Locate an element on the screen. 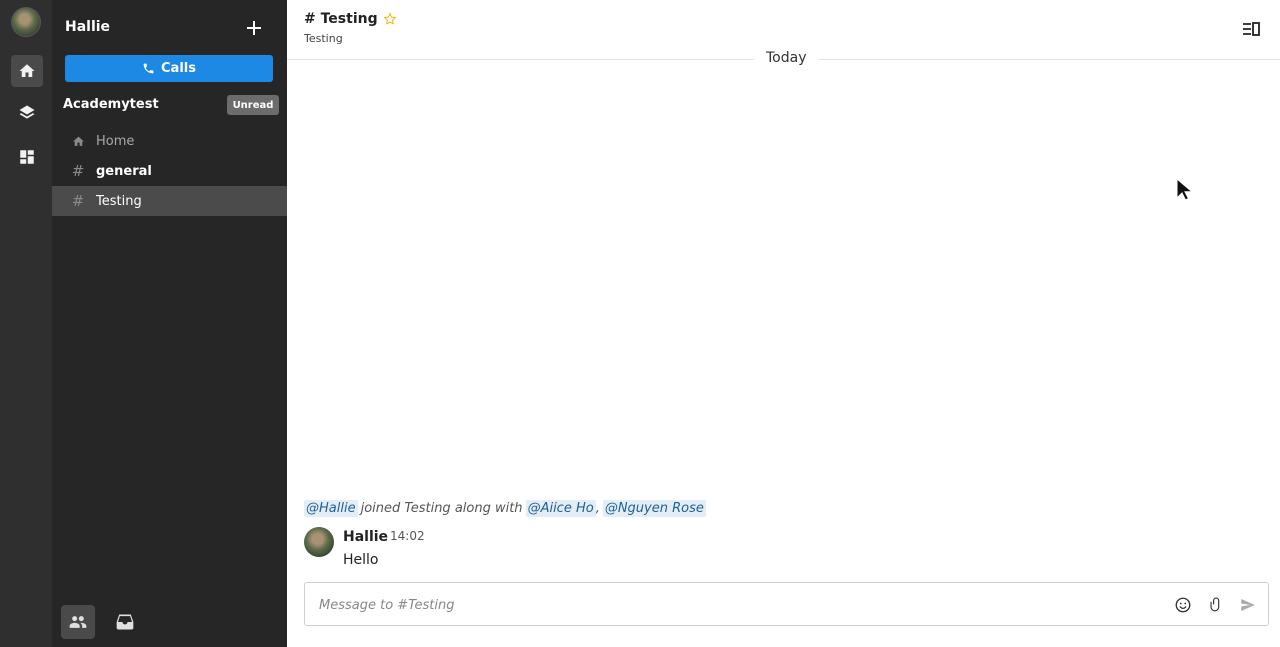 This screenshot has height=647, width=1280. message-composer is located at coordinates (786, 604).